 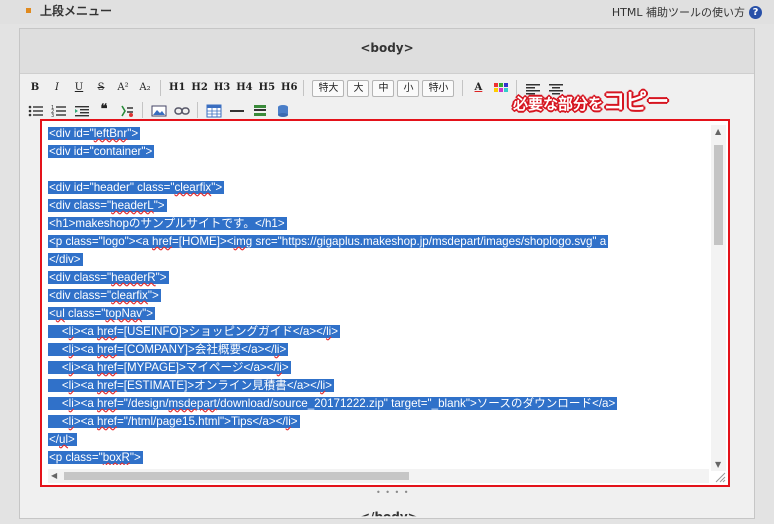 What do you see at coordinates (438, 88) in the screenshot?
I see `size-xs-button: 特小` at bounding box center [438, 88].